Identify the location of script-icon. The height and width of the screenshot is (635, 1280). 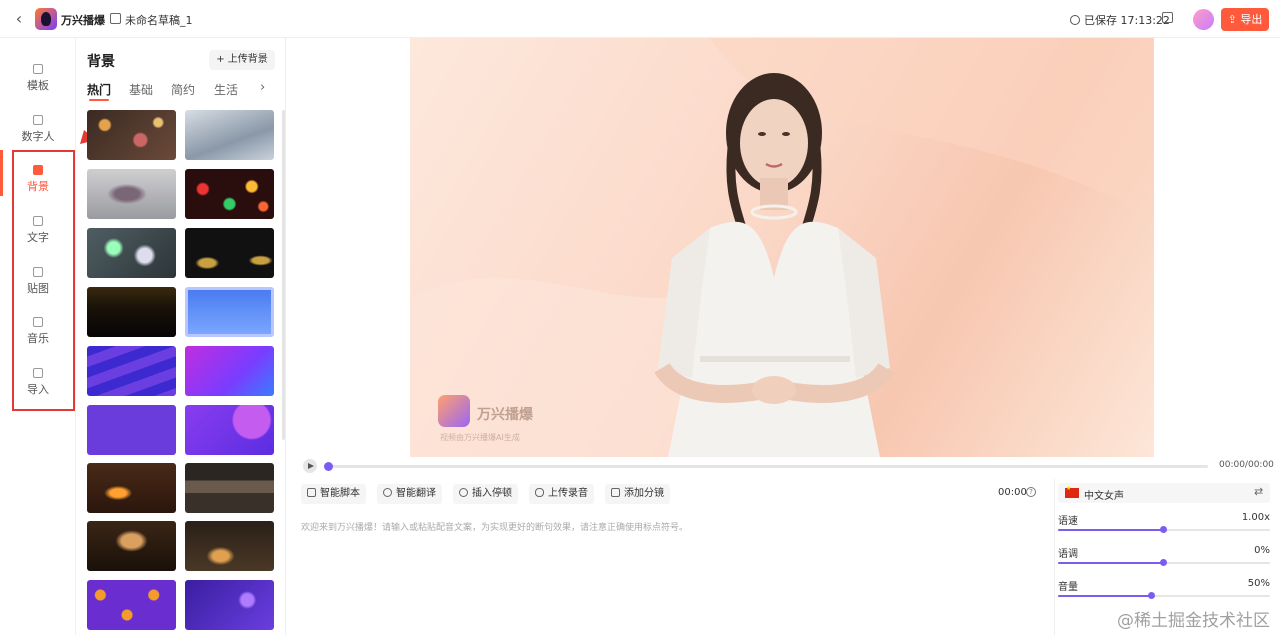
(311, 492).